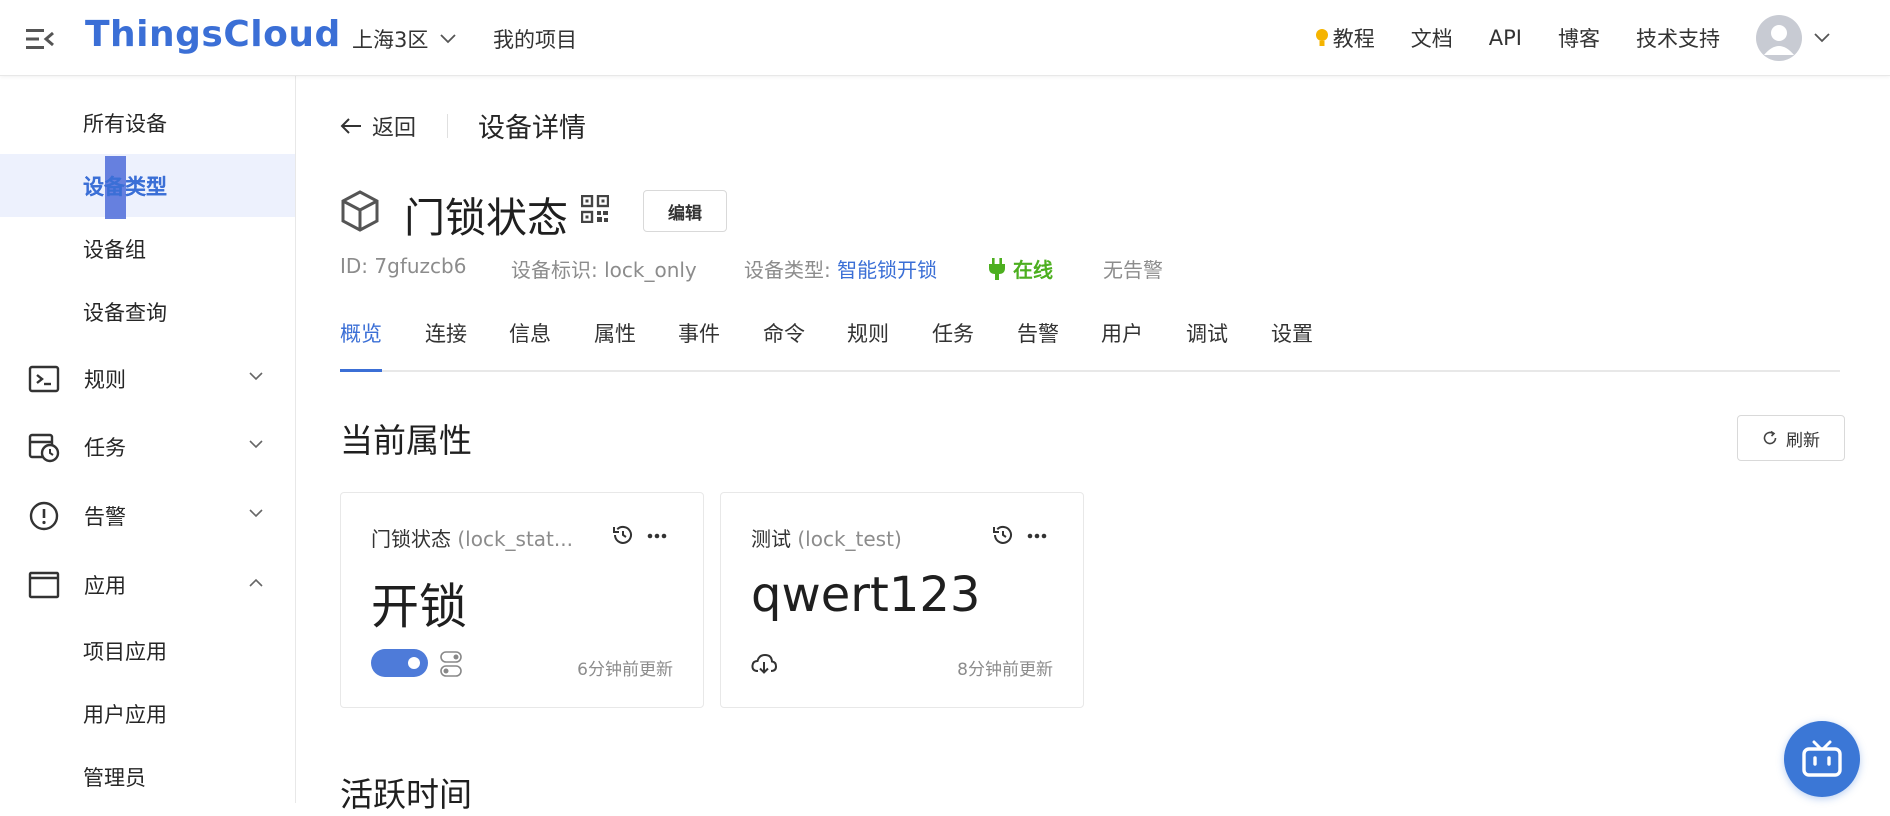 This screenshot has height=816, width=1890. I want to click on sidebar-item-project-apps: 项目应用, so click(147, 650).